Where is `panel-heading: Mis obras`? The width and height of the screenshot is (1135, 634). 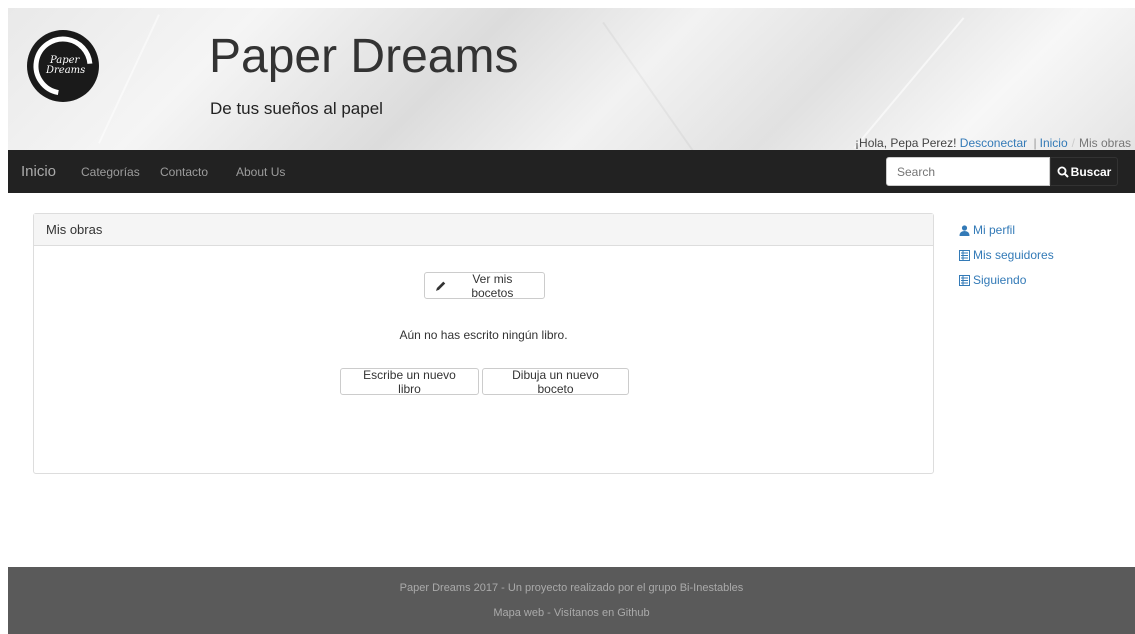 panel-heading: Mis obras is located at coordinates (483, 230).